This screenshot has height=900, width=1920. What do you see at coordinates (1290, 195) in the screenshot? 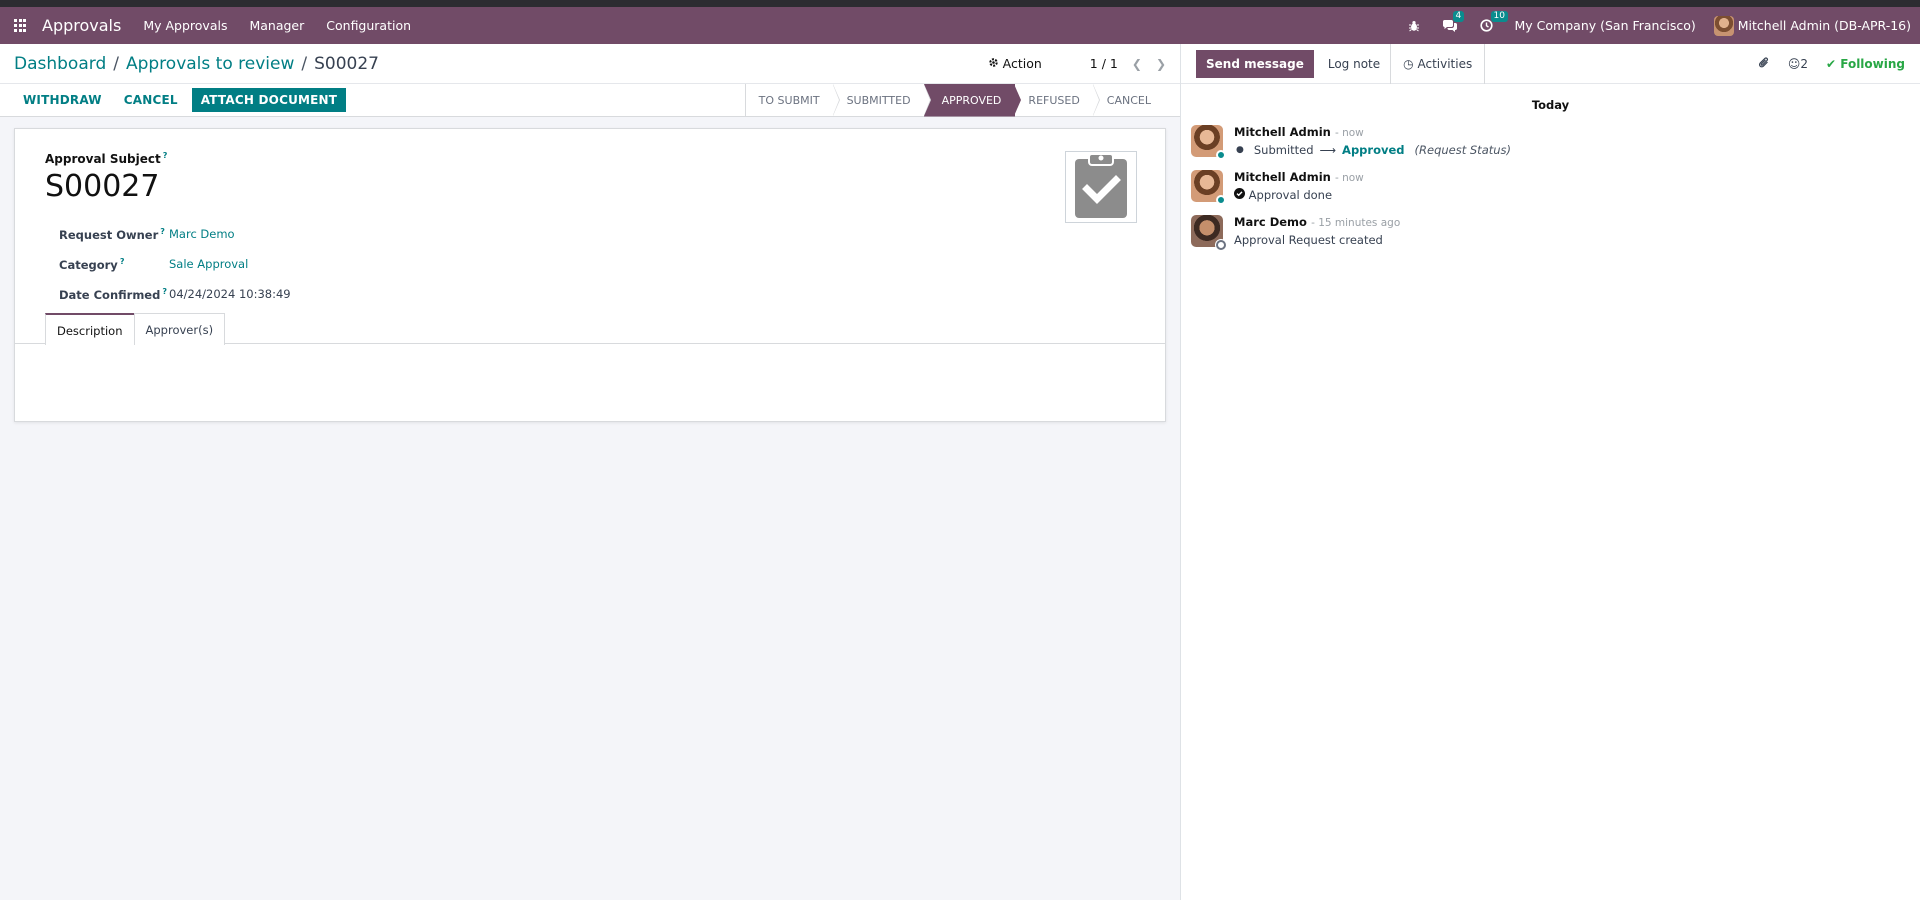
I see `message-text: Approval done` at bounding box center [1290, 195].